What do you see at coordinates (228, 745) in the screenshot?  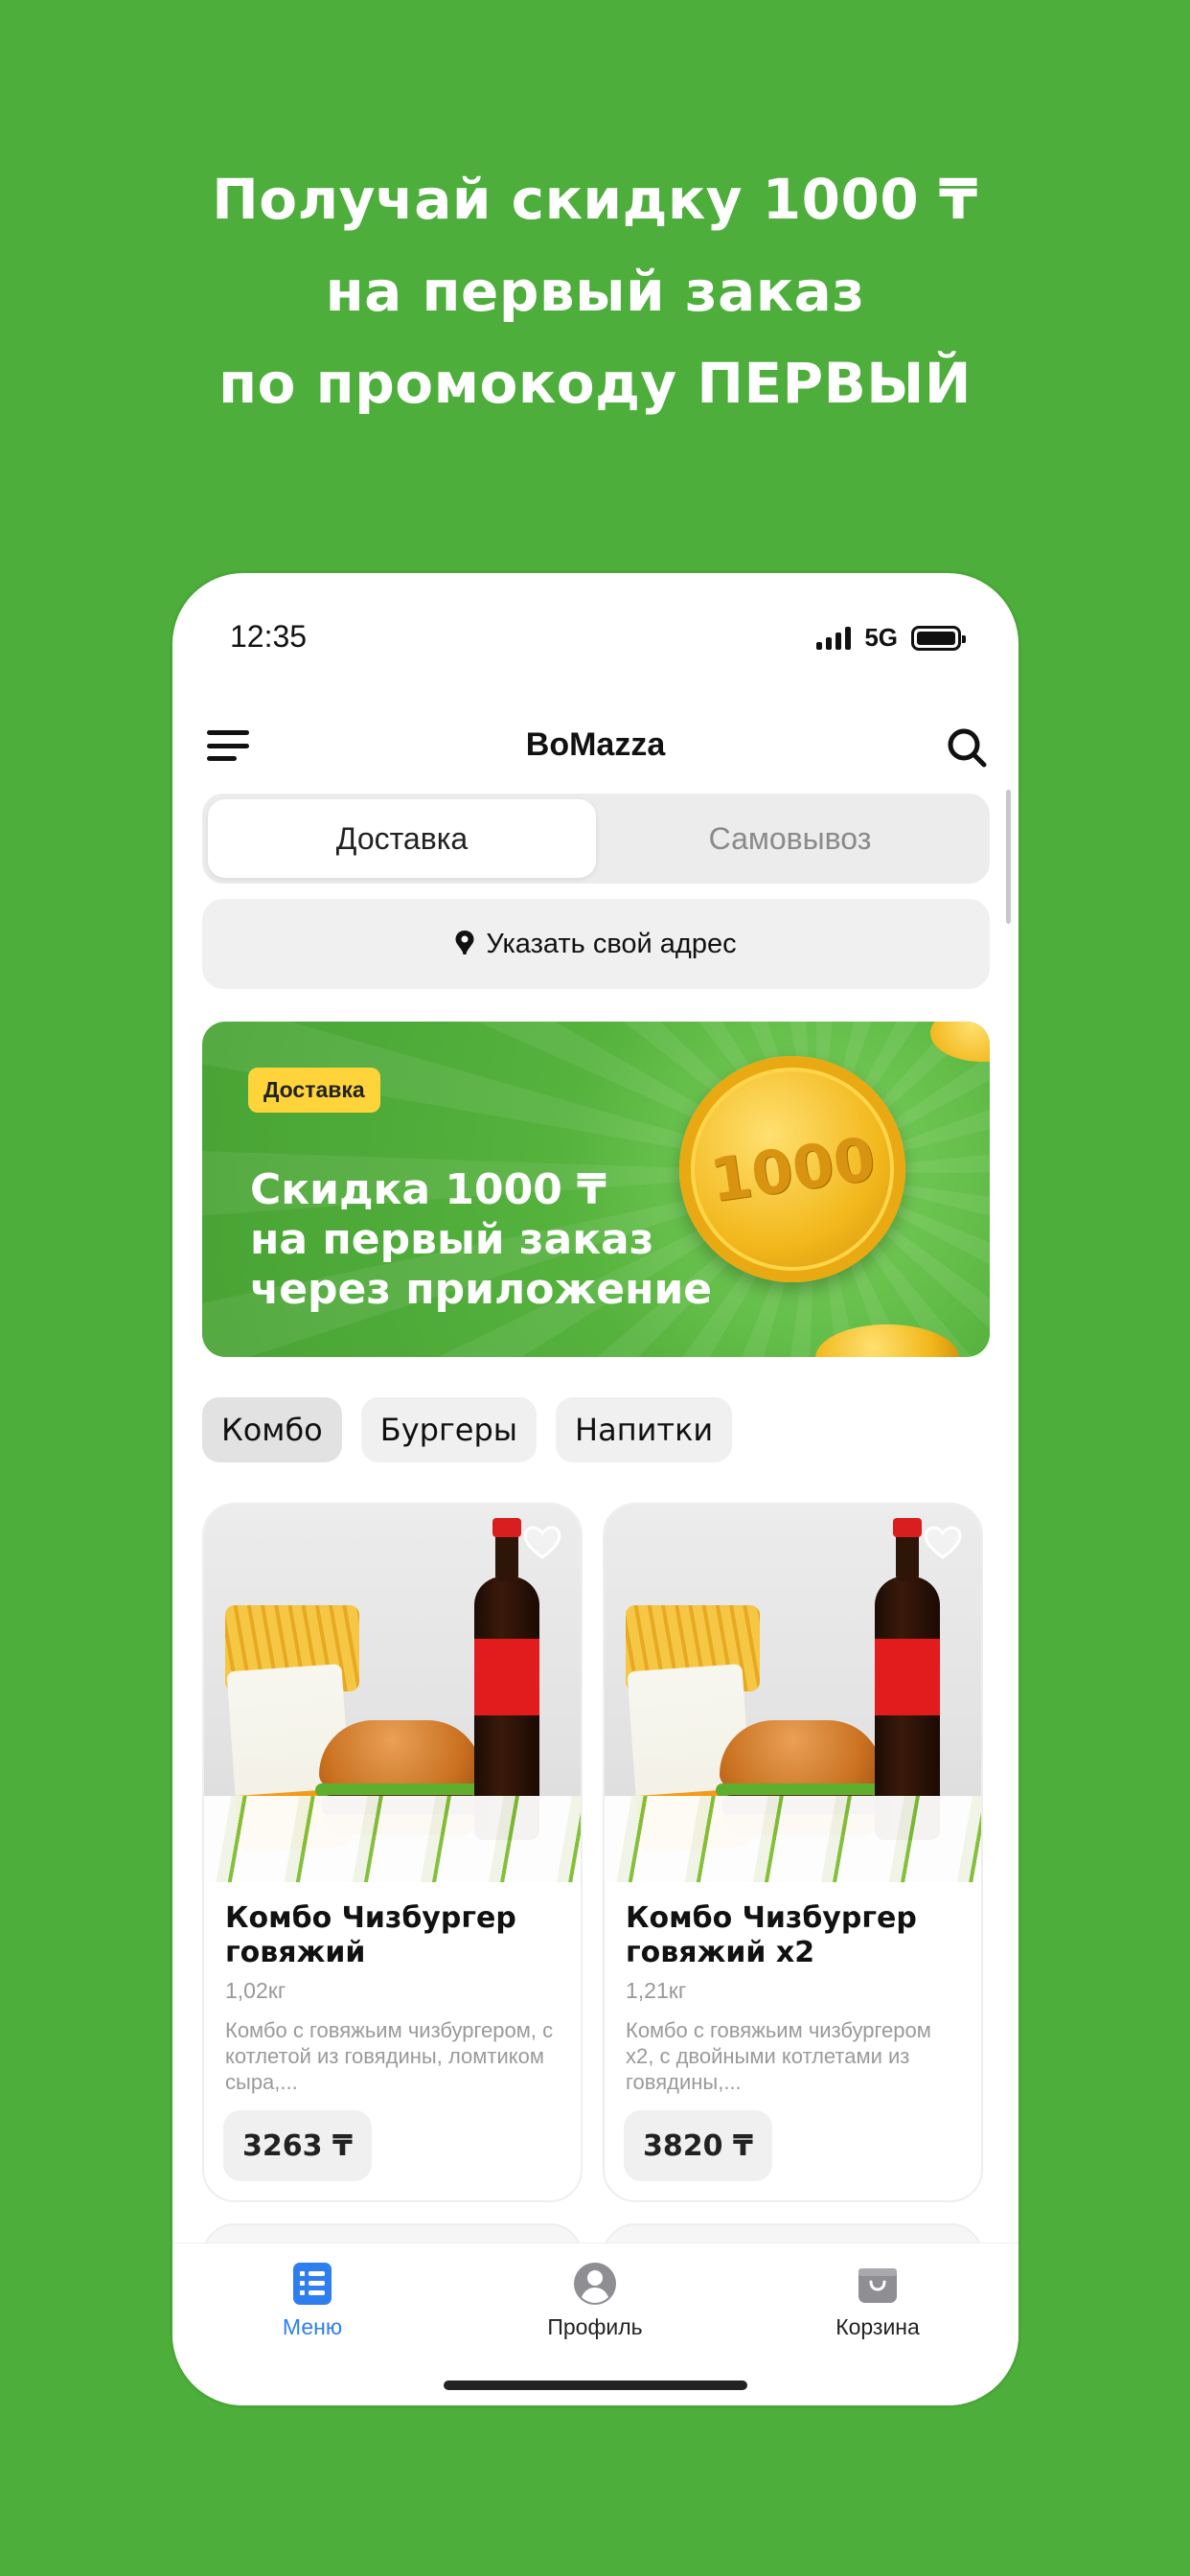 I see `hamburger-icon` at bounding box center [228, 745].